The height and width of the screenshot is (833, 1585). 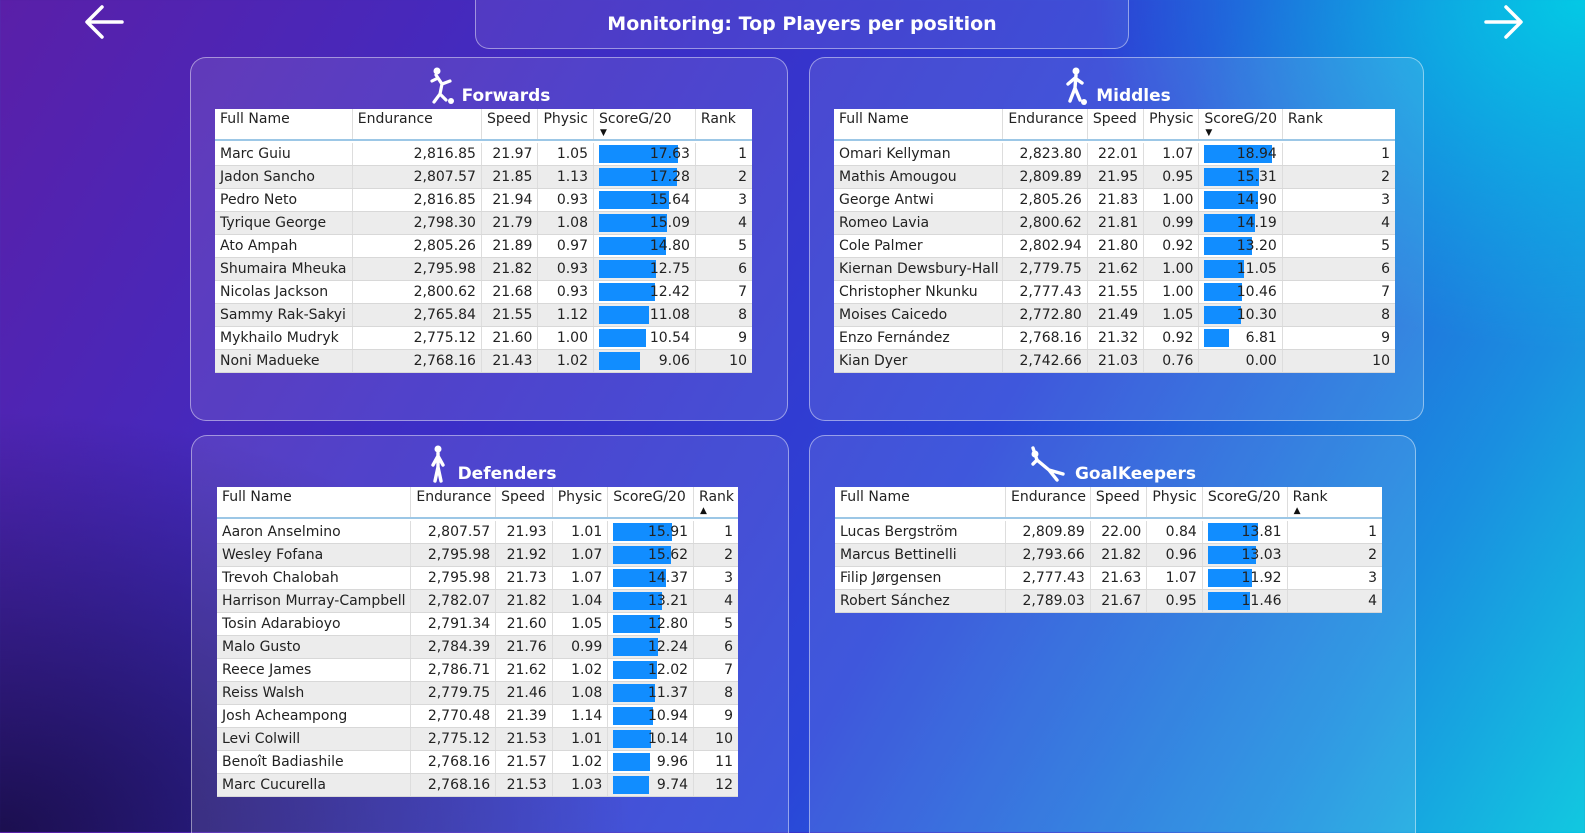 I want to click on cell-physic: 1.02, so click(x=565, y=361).